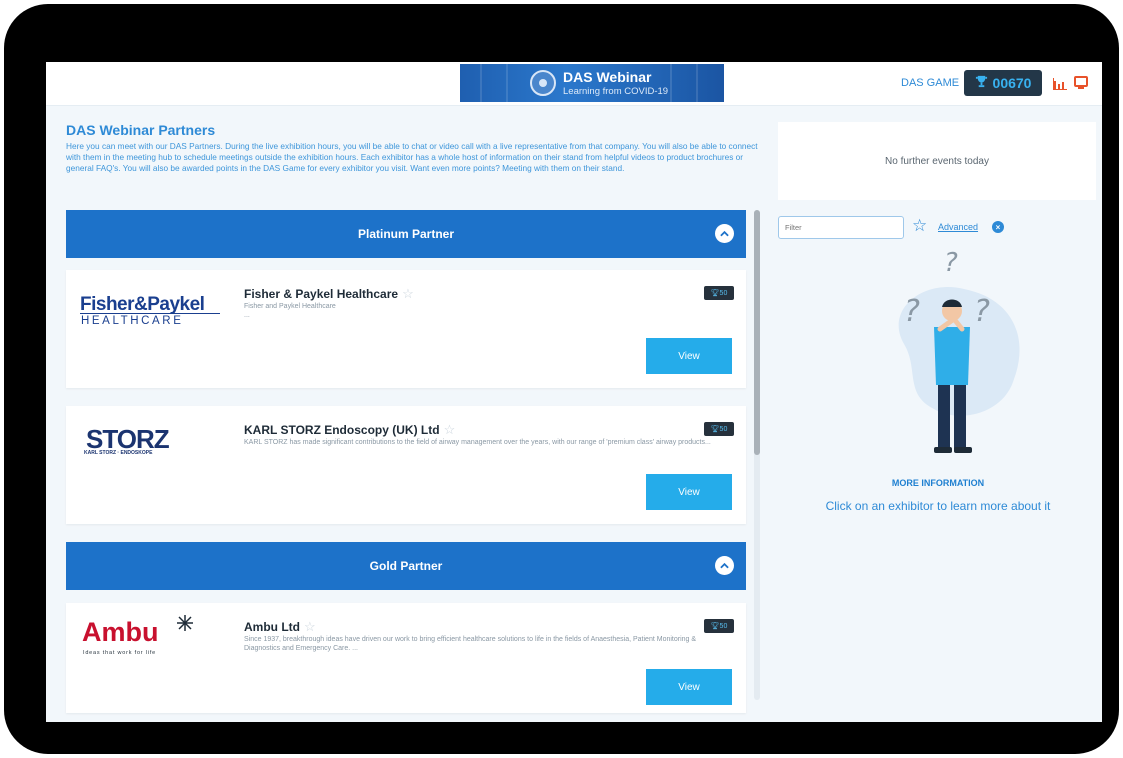 Image resolution: width=1123 pixels, height=758 pixels. What do you see at coordinates (981, 83) in the screenshot?
I see `trophy-icon` at bounding box center [981, 83].